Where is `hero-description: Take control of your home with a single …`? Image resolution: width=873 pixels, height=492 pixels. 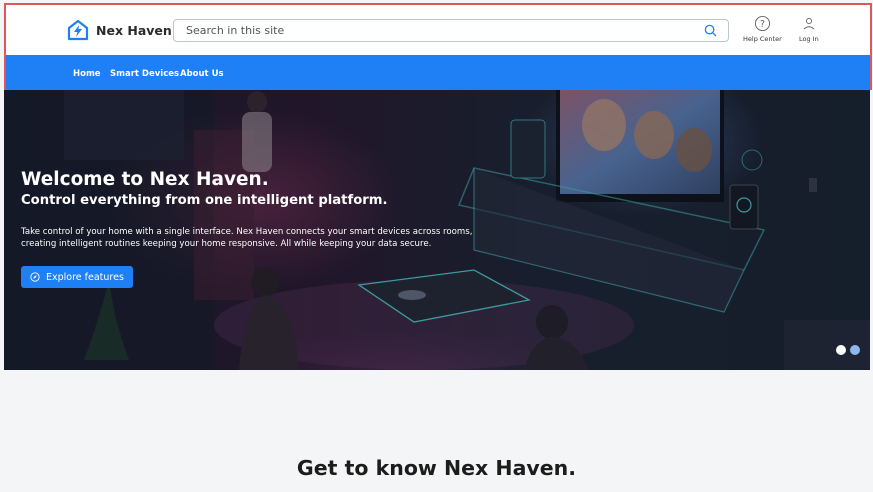 hero-description: Take control of your home with a single … is located at coordinates (281, 238).